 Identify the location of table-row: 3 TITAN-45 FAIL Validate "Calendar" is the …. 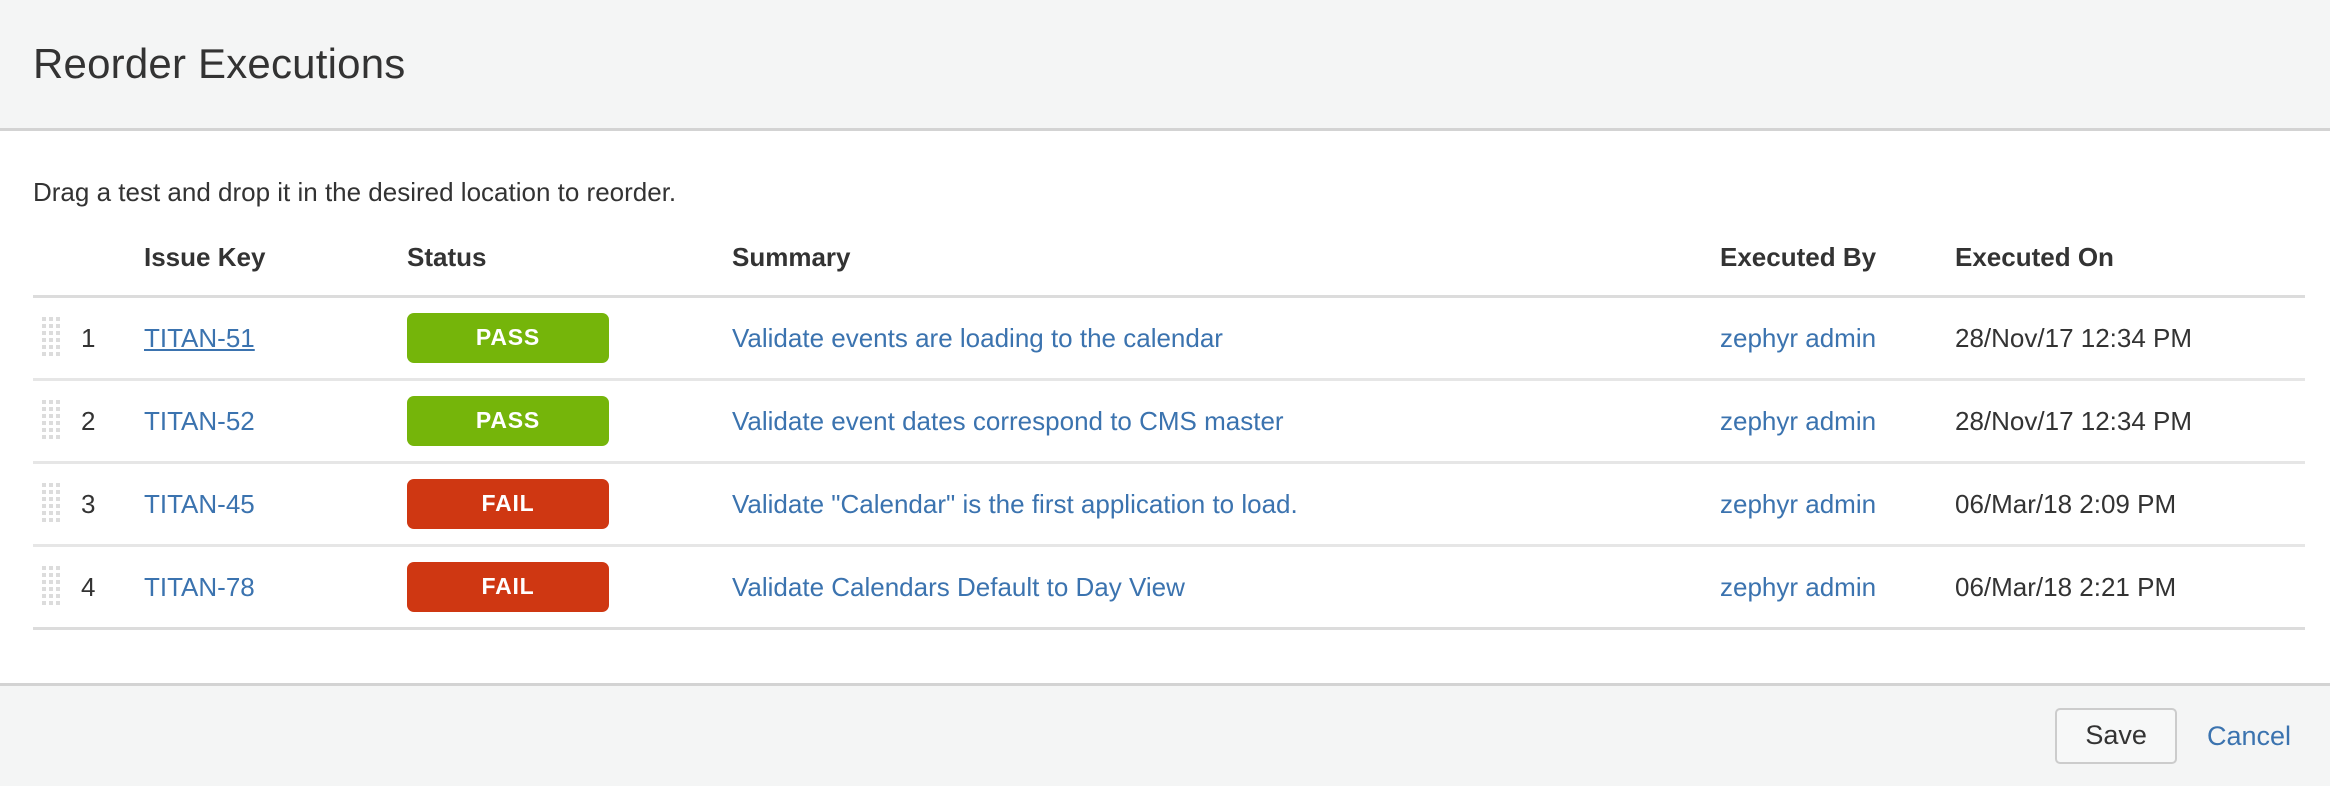
(1169, 505).